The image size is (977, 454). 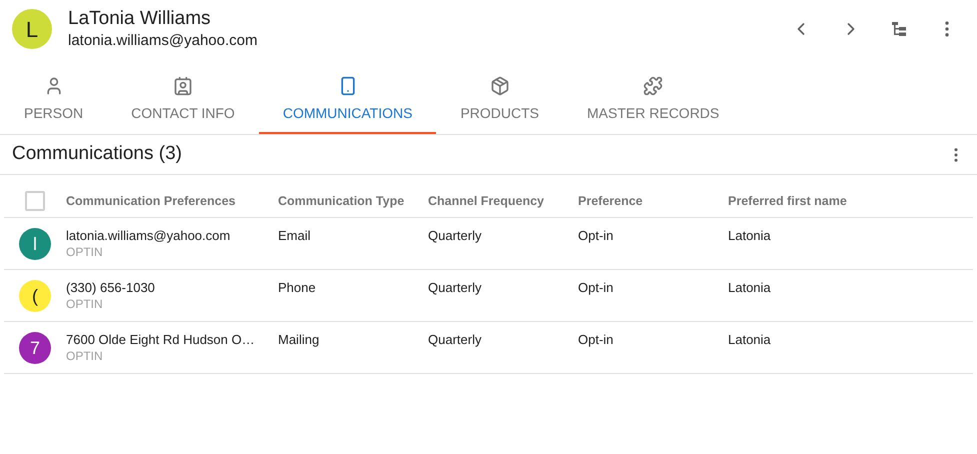 I want to click on box-icon, so click(x=500, y=86).